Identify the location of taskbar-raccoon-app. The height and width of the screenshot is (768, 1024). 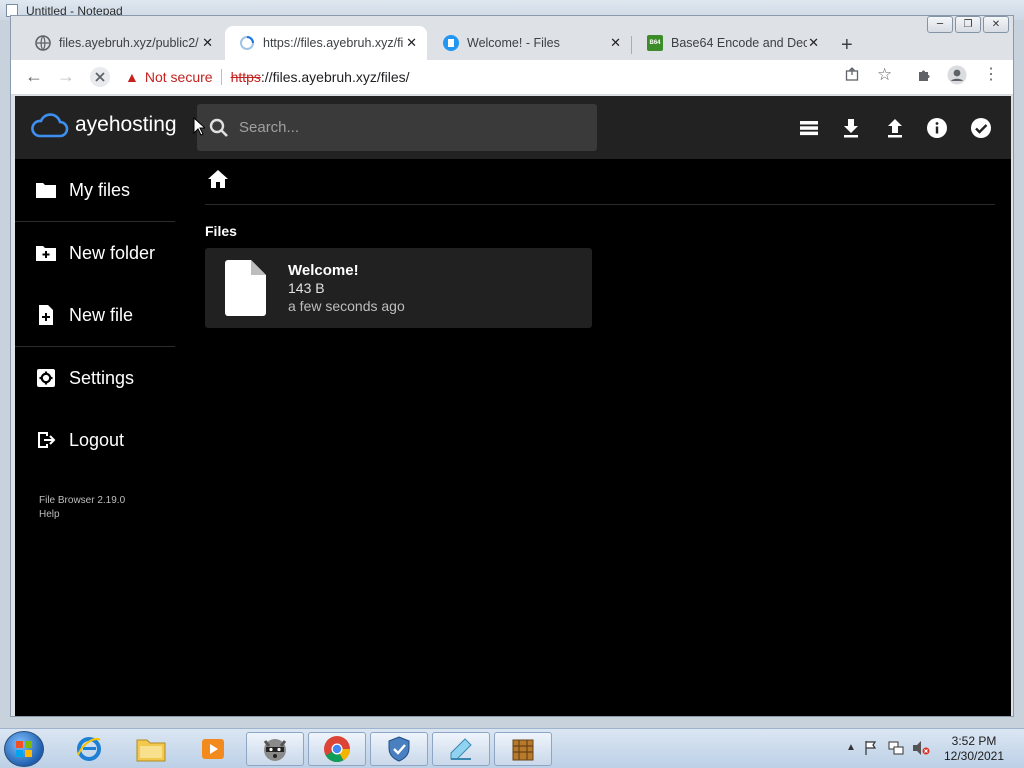
(275, 749).